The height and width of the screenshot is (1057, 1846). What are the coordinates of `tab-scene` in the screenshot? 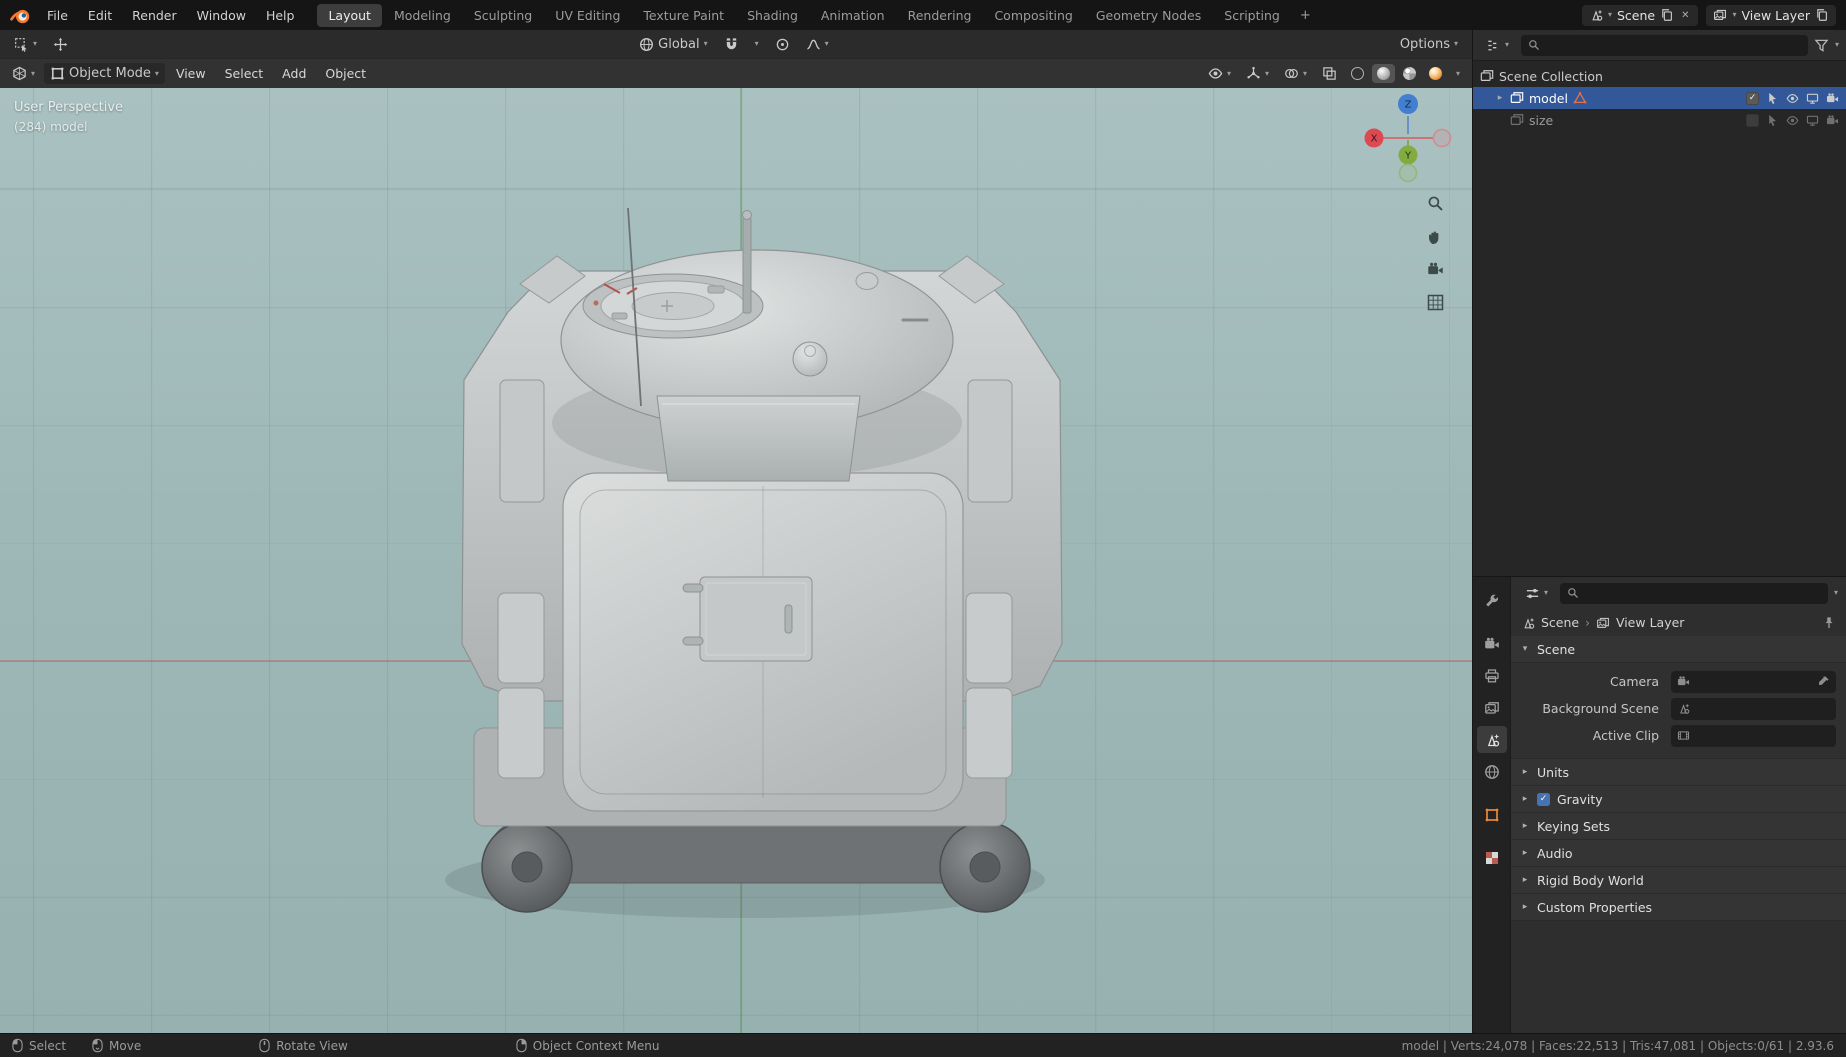 It's located at (1491, 739).